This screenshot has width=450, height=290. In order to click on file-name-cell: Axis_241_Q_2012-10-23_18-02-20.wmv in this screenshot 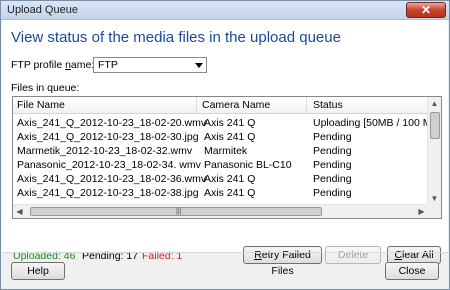, I will do `click(112, 123)`.